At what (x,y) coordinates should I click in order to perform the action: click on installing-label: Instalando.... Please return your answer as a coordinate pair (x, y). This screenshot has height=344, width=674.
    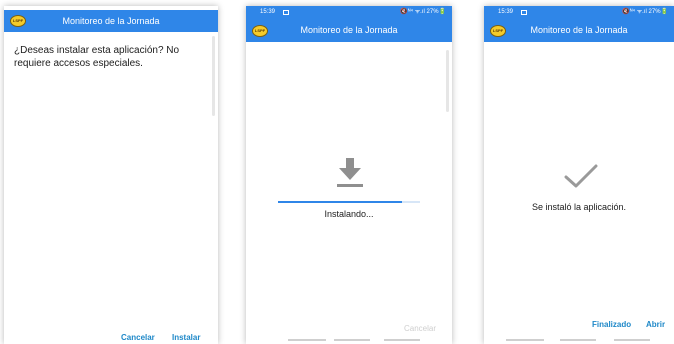
    Looking at the image, I should click on (349, 214).